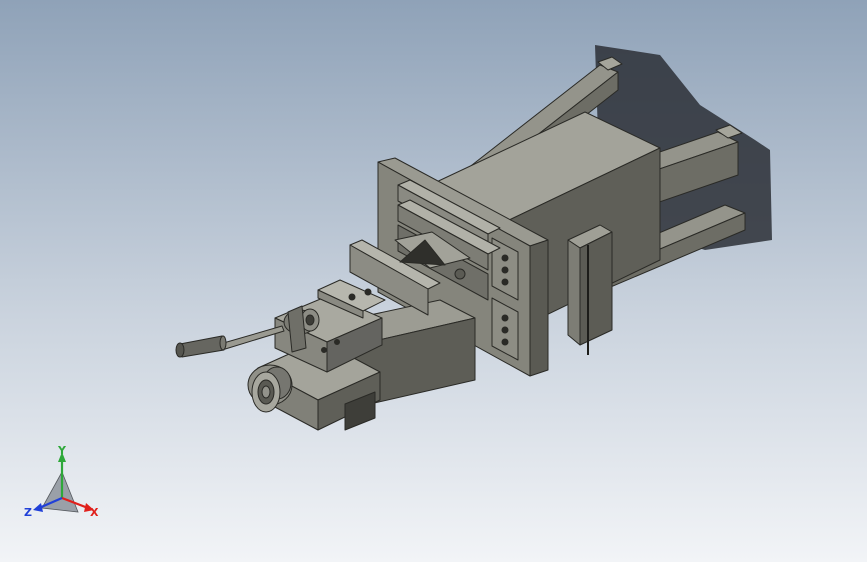  What do you see at coordinates (230, 341) in the screenshot?
I see `clamp-lever-handle` at bounding box center [230, 341].